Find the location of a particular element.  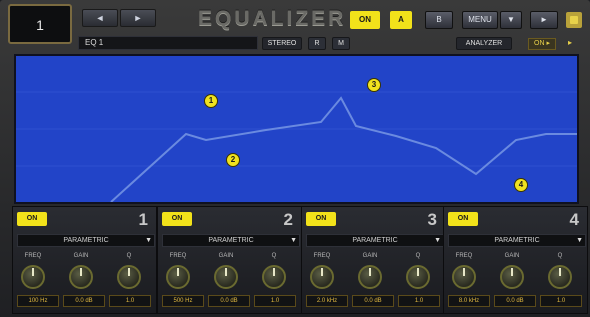

band-1-on-button: ON is located at coordinates (32, 219).